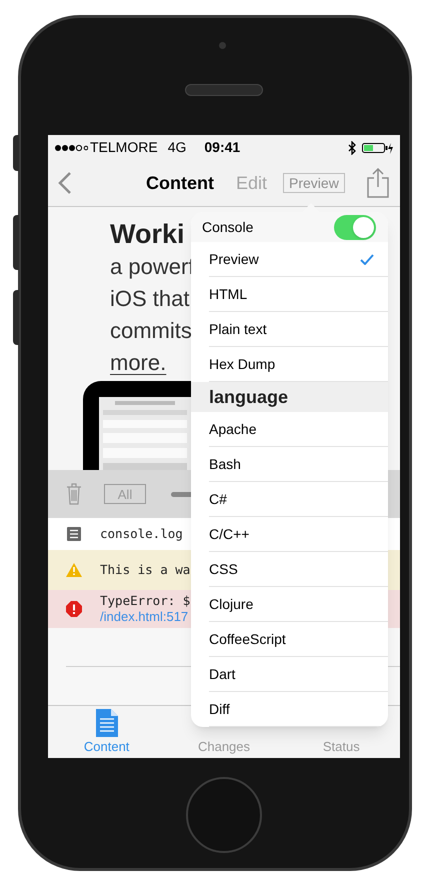 The width and height of the screenshot is (429, 874). I want to click on menu-option: Plain text, so click(298, 329).